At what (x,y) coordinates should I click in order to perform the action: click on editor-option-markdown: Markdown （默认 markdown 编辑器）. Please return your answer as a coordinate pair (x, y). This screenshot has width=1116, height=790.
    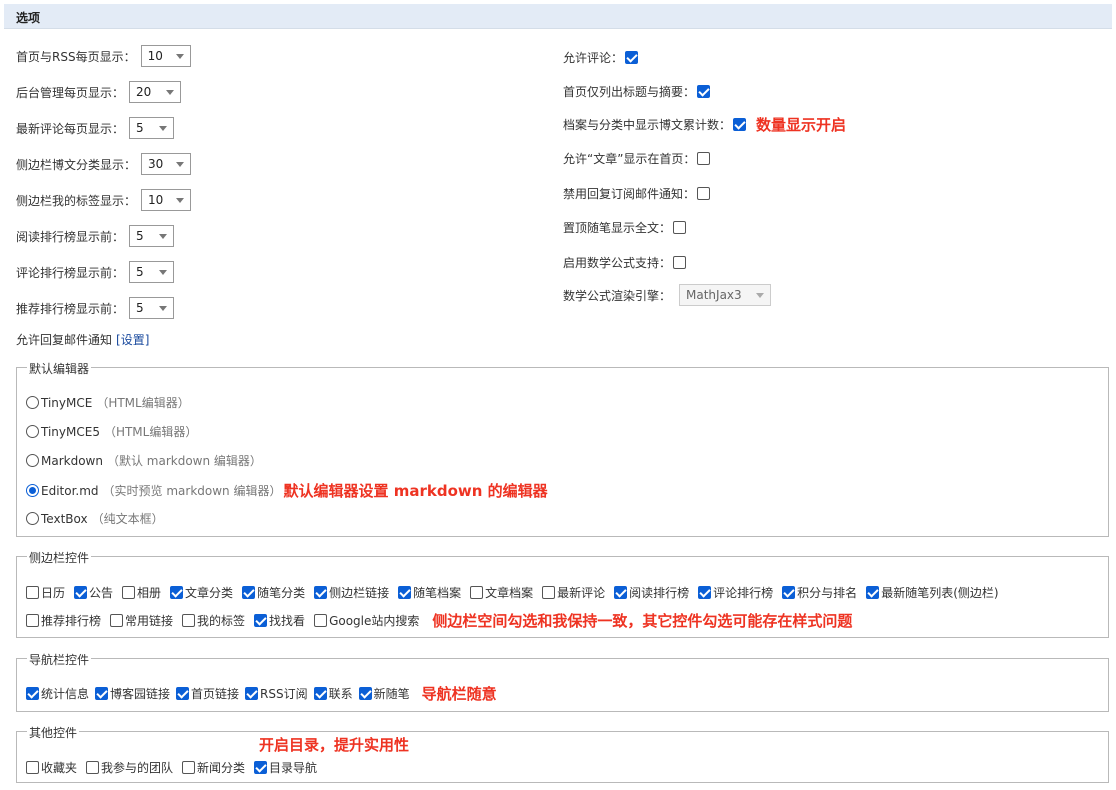
    Looking at the image, I should click on (144, 460).